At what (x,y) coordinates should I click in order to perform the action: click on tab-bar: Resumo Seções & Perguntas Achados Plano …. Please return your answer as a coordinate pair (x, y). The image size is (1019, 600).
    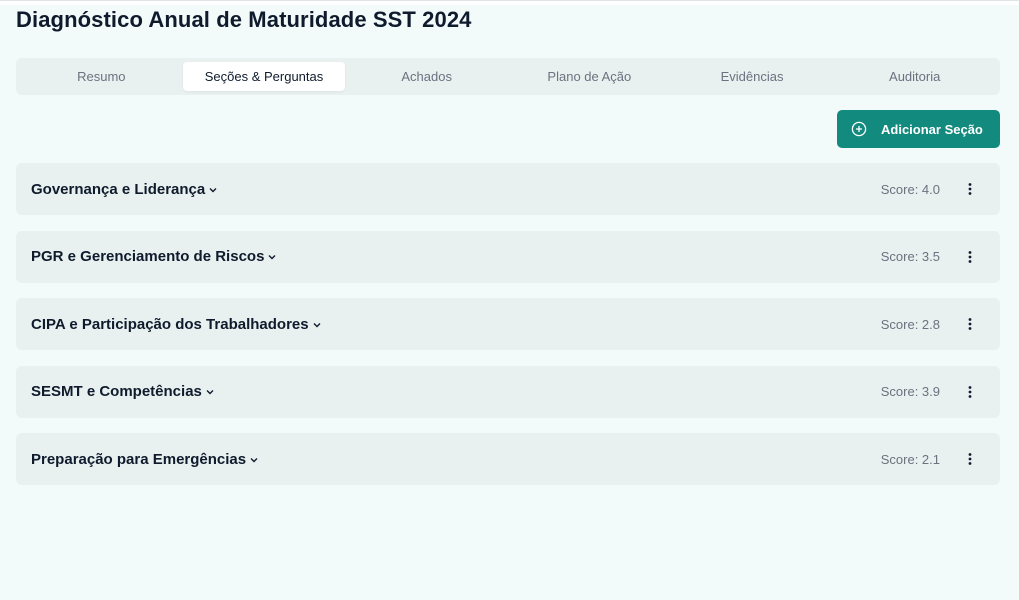
    Looking at the image, I should click on (508, 76).